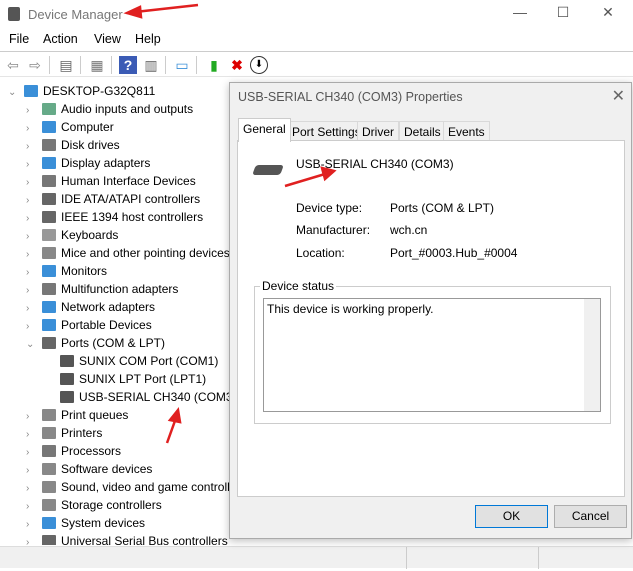 This screenshot has height=571, width=633. I want to click on tree-label: Ports (COM & LPT), so click(113, 343).